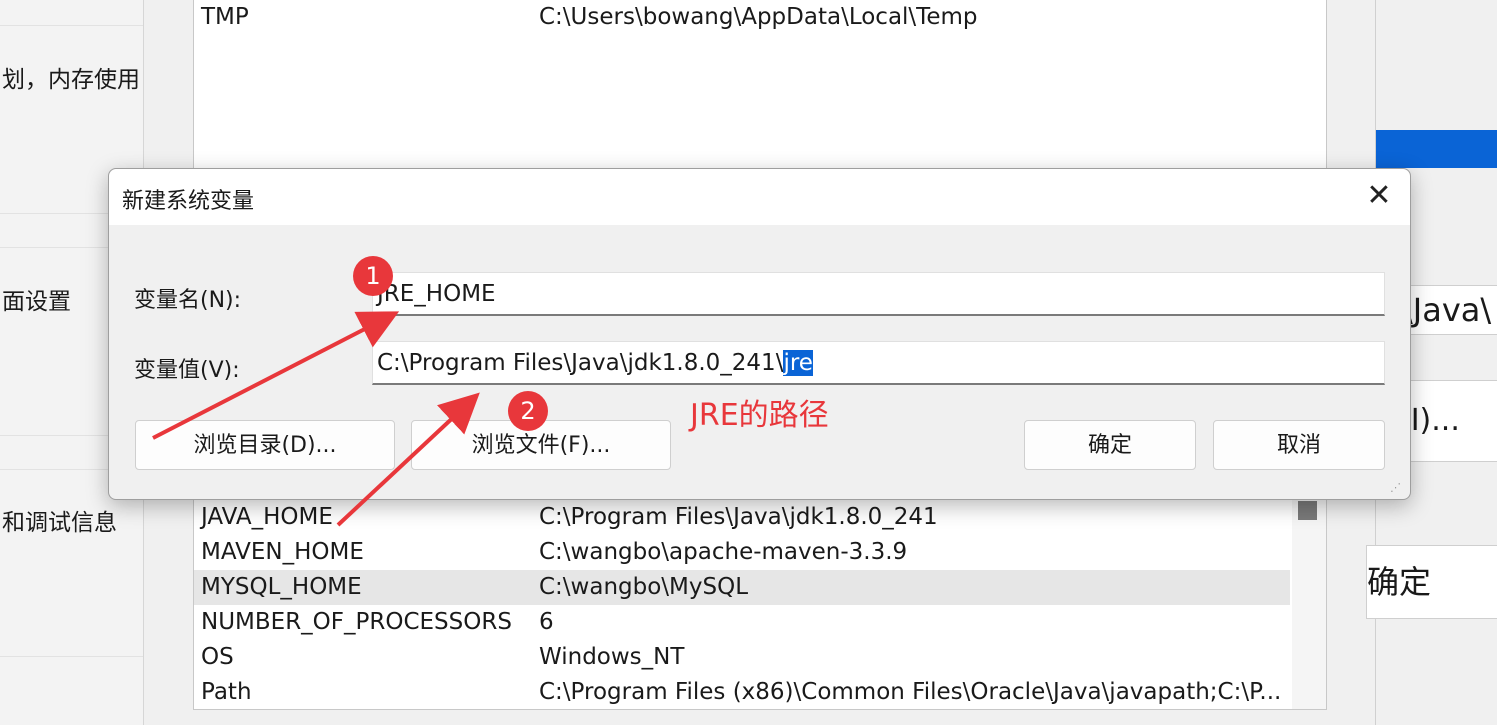  I want to click on variable-value: C:\Program Files\Java\jdk1.8.0_241, so click(738, 517).